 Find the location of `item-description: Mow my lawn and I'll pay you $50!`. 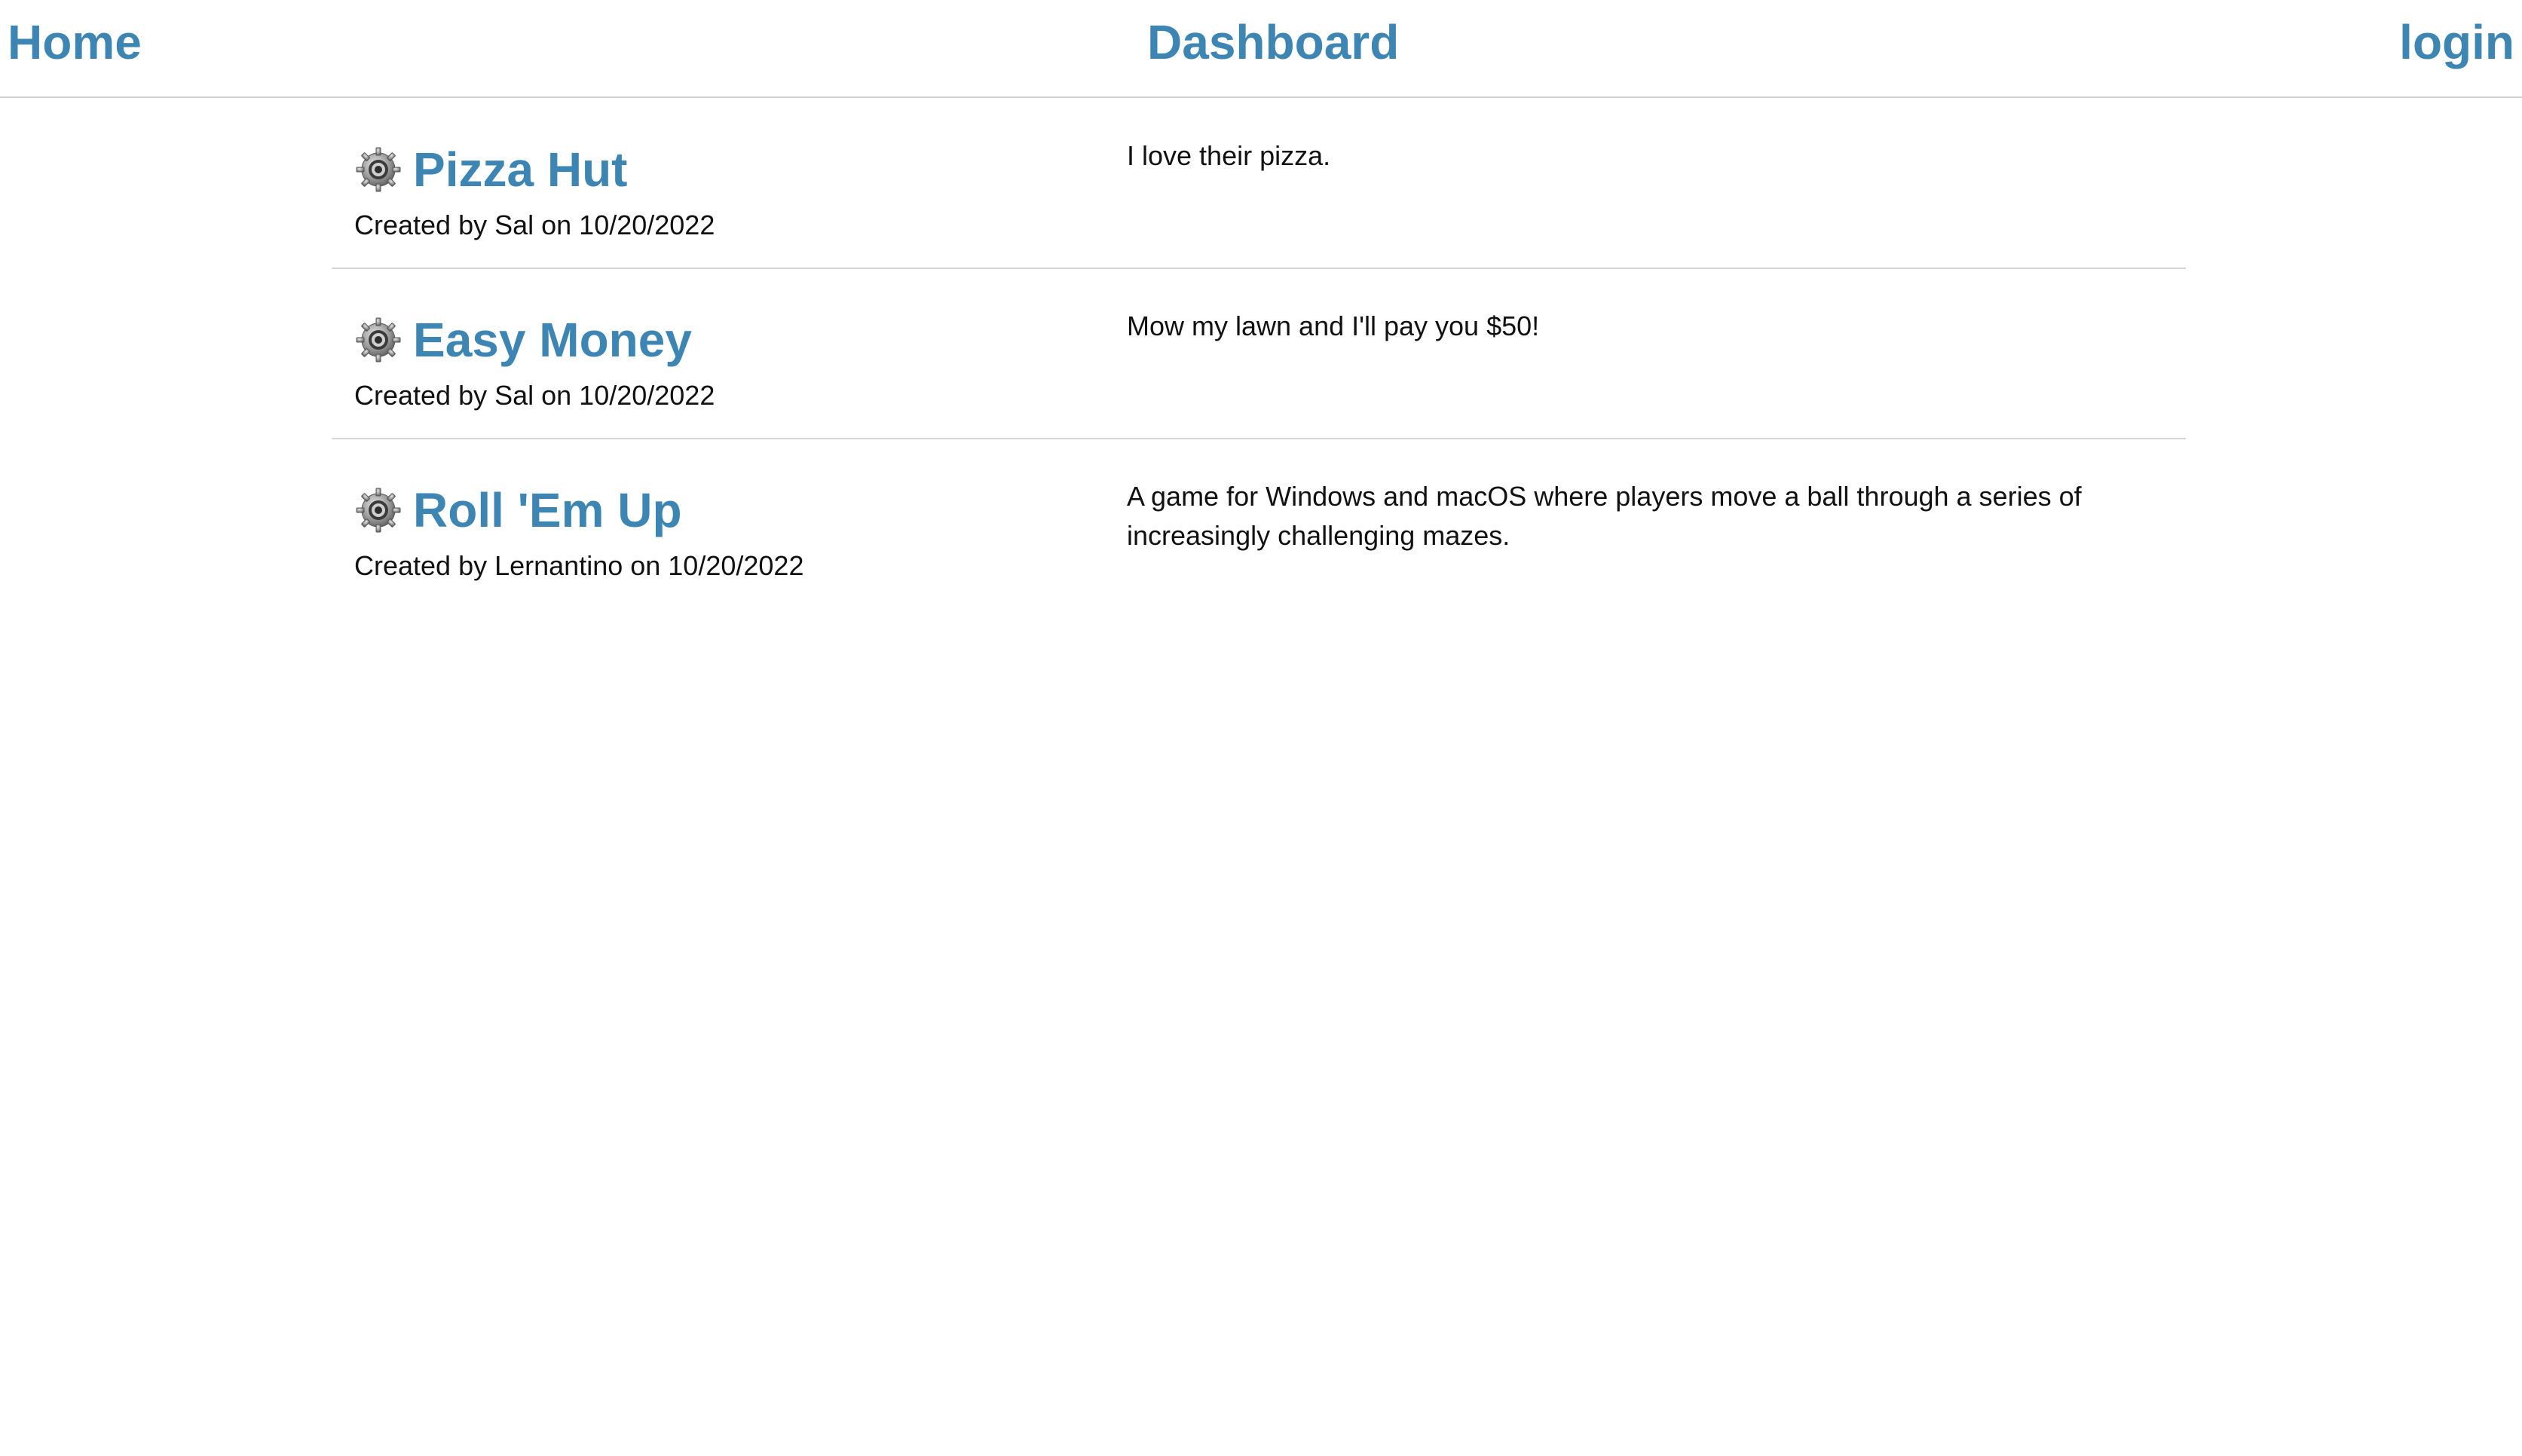

item-description: Mow my lawn and I'll pay you $50! is located at coordinates (1333, 325).